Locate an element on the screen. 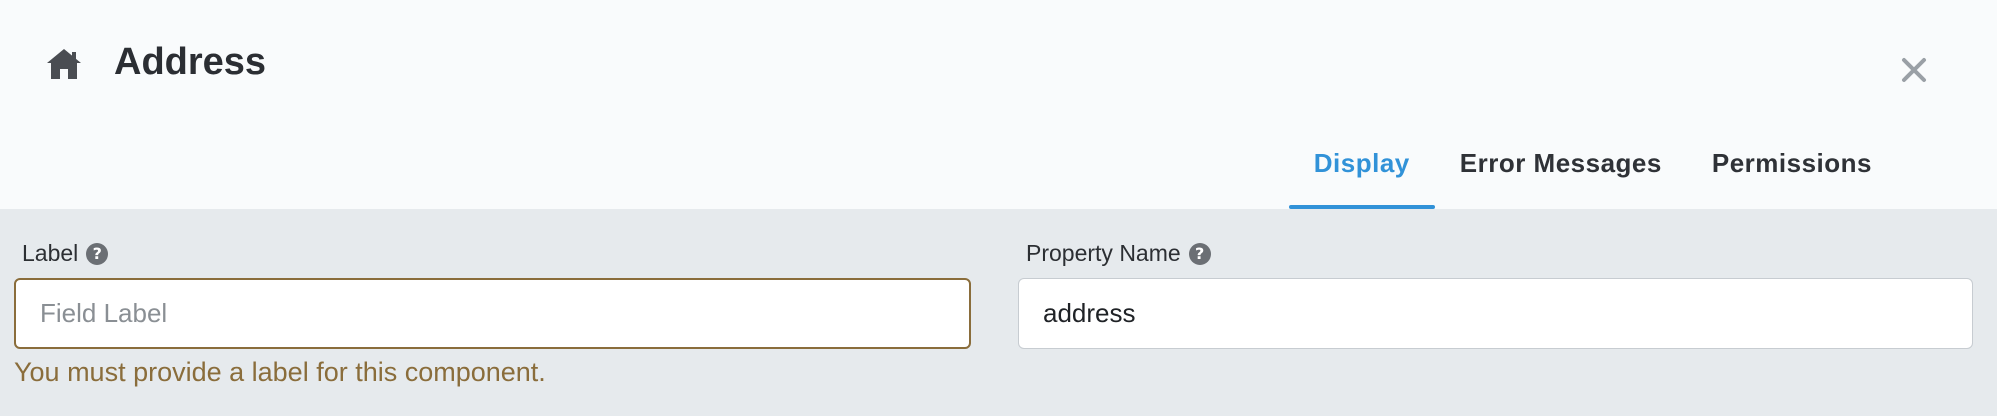  property-name-input is located at coordinates (1495, 313).